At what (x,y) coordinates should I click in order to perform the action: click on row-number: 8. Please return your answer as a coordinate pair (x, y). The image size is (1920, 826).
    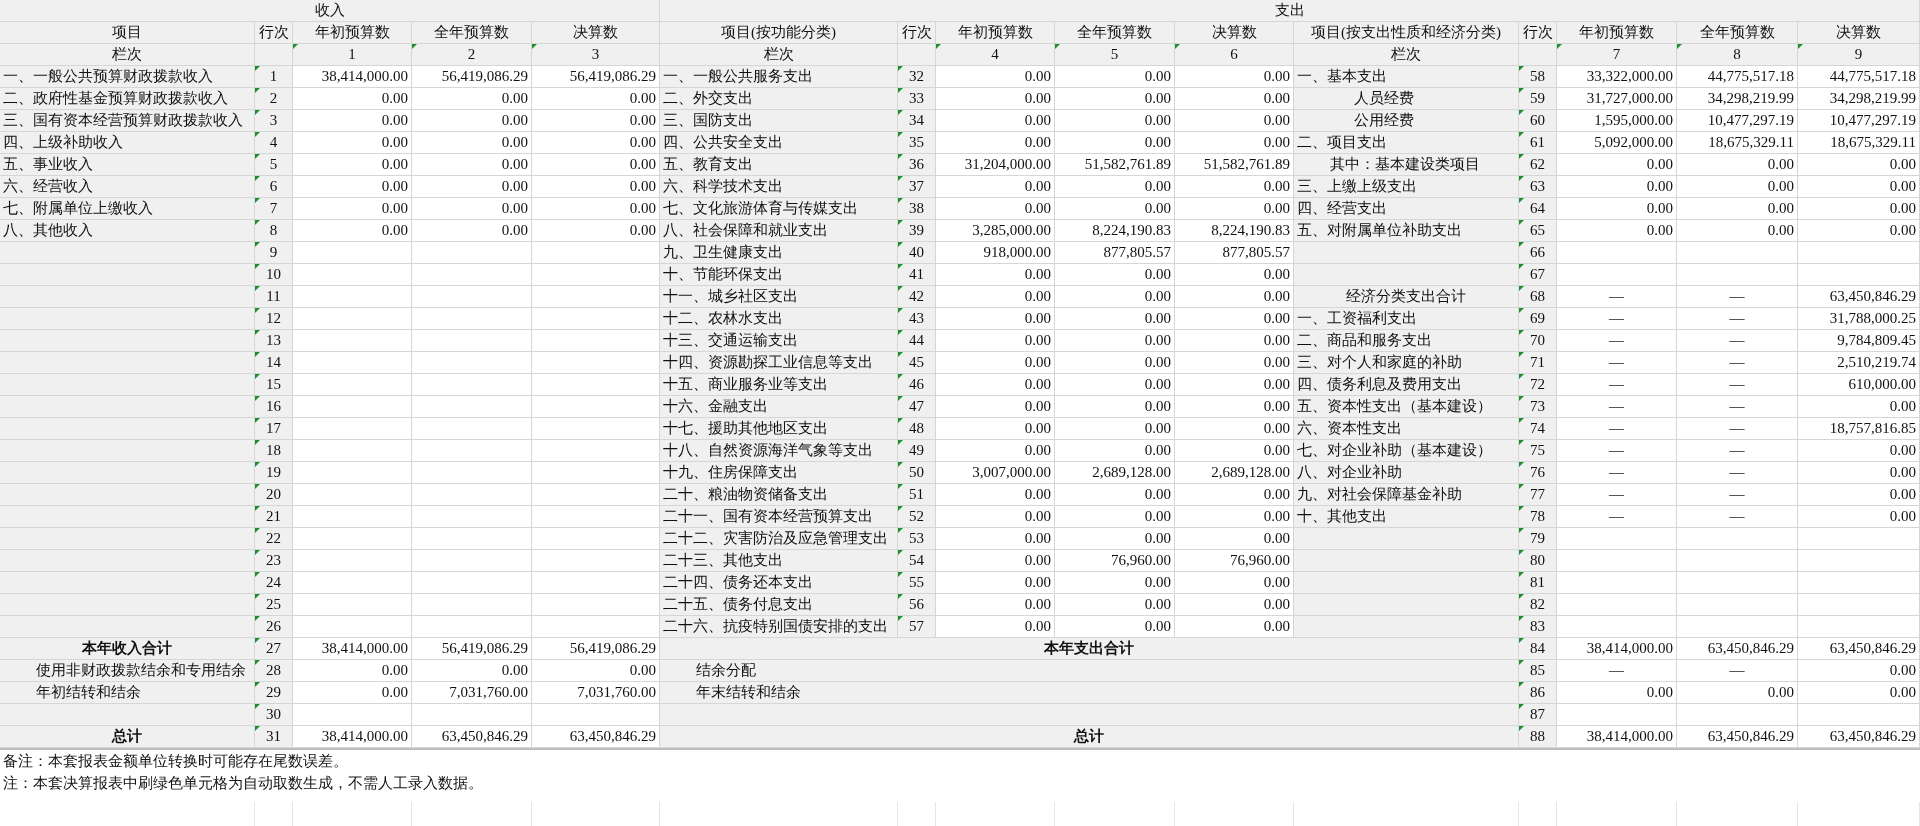
    Looking at the image, I should click on (274, 231).